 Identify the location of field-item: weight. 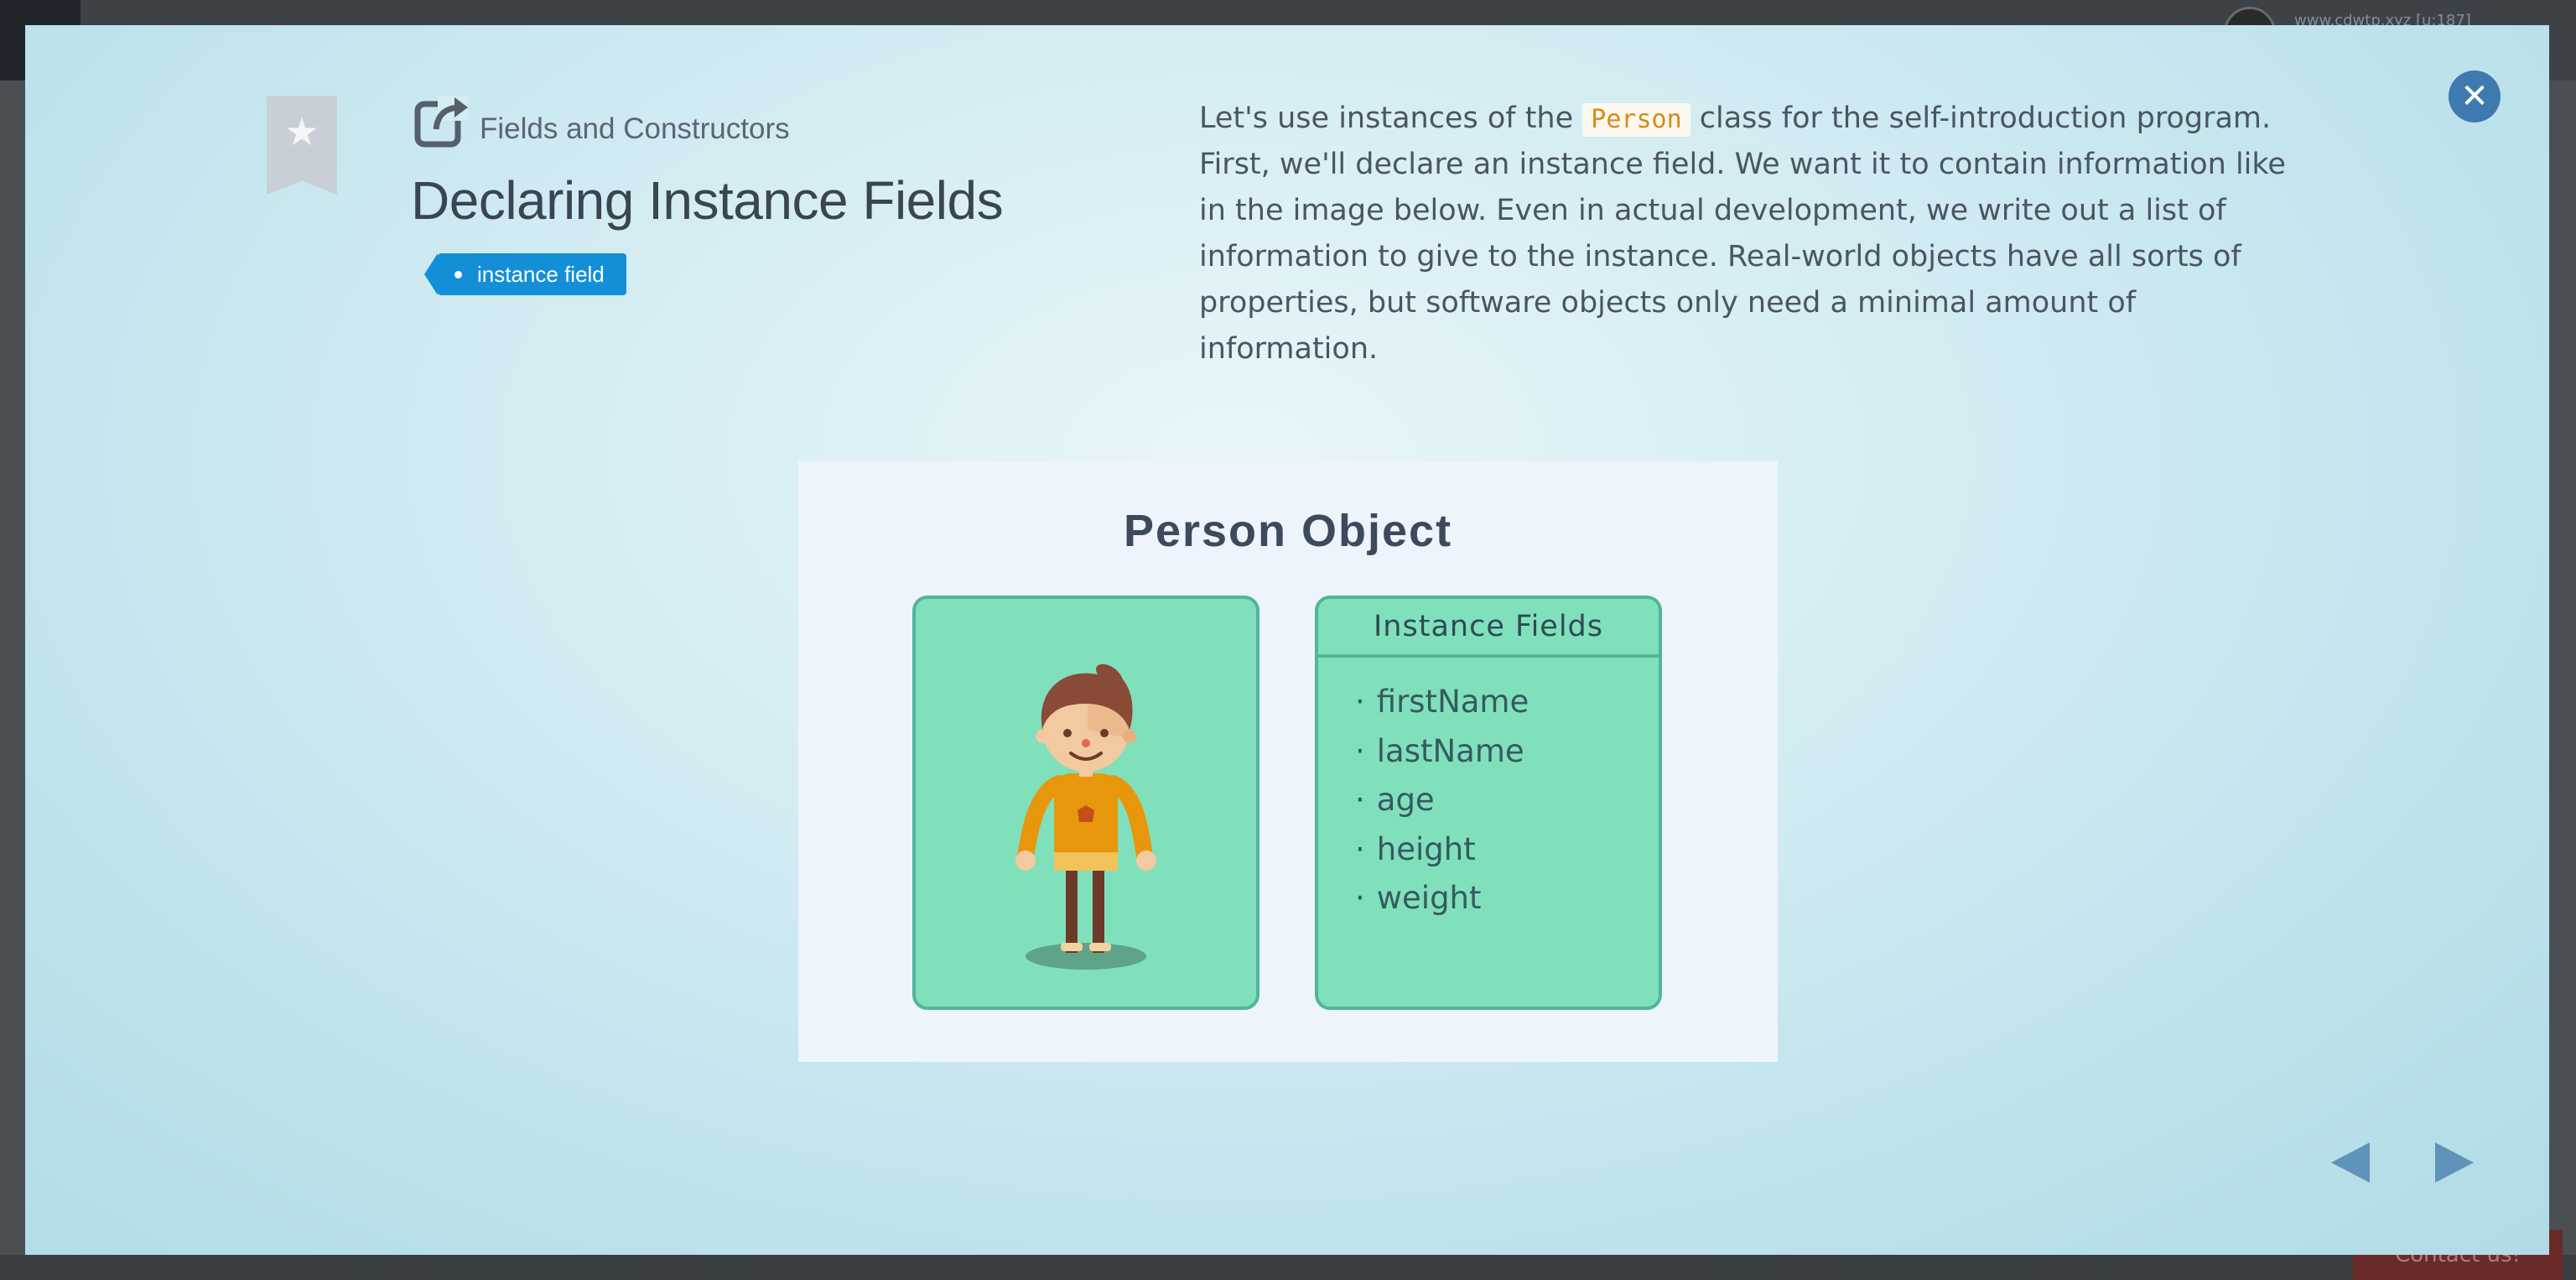
(1507, 899).